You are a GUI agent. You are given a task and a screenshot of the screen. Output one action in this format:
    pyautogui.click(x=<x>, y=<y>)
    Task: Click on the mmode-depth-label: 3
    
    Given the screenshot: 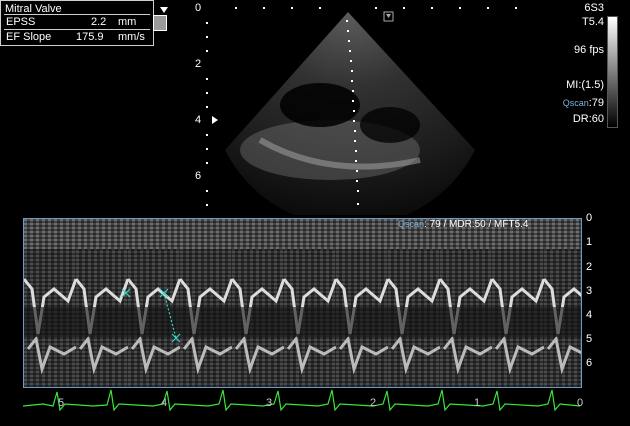 What is the action you would take?
    pyautogui.click(x=589, y=291)
    